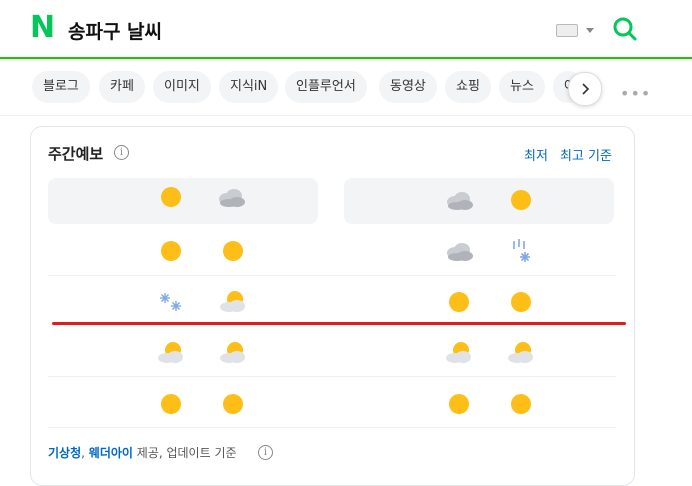 Image resolution: width=692 pixels, height=486 pixels. What do you see at coordinates (64, 453) in the screenshot?
I see `source-link-kma: 기상청` at bounding box center [64, 453].